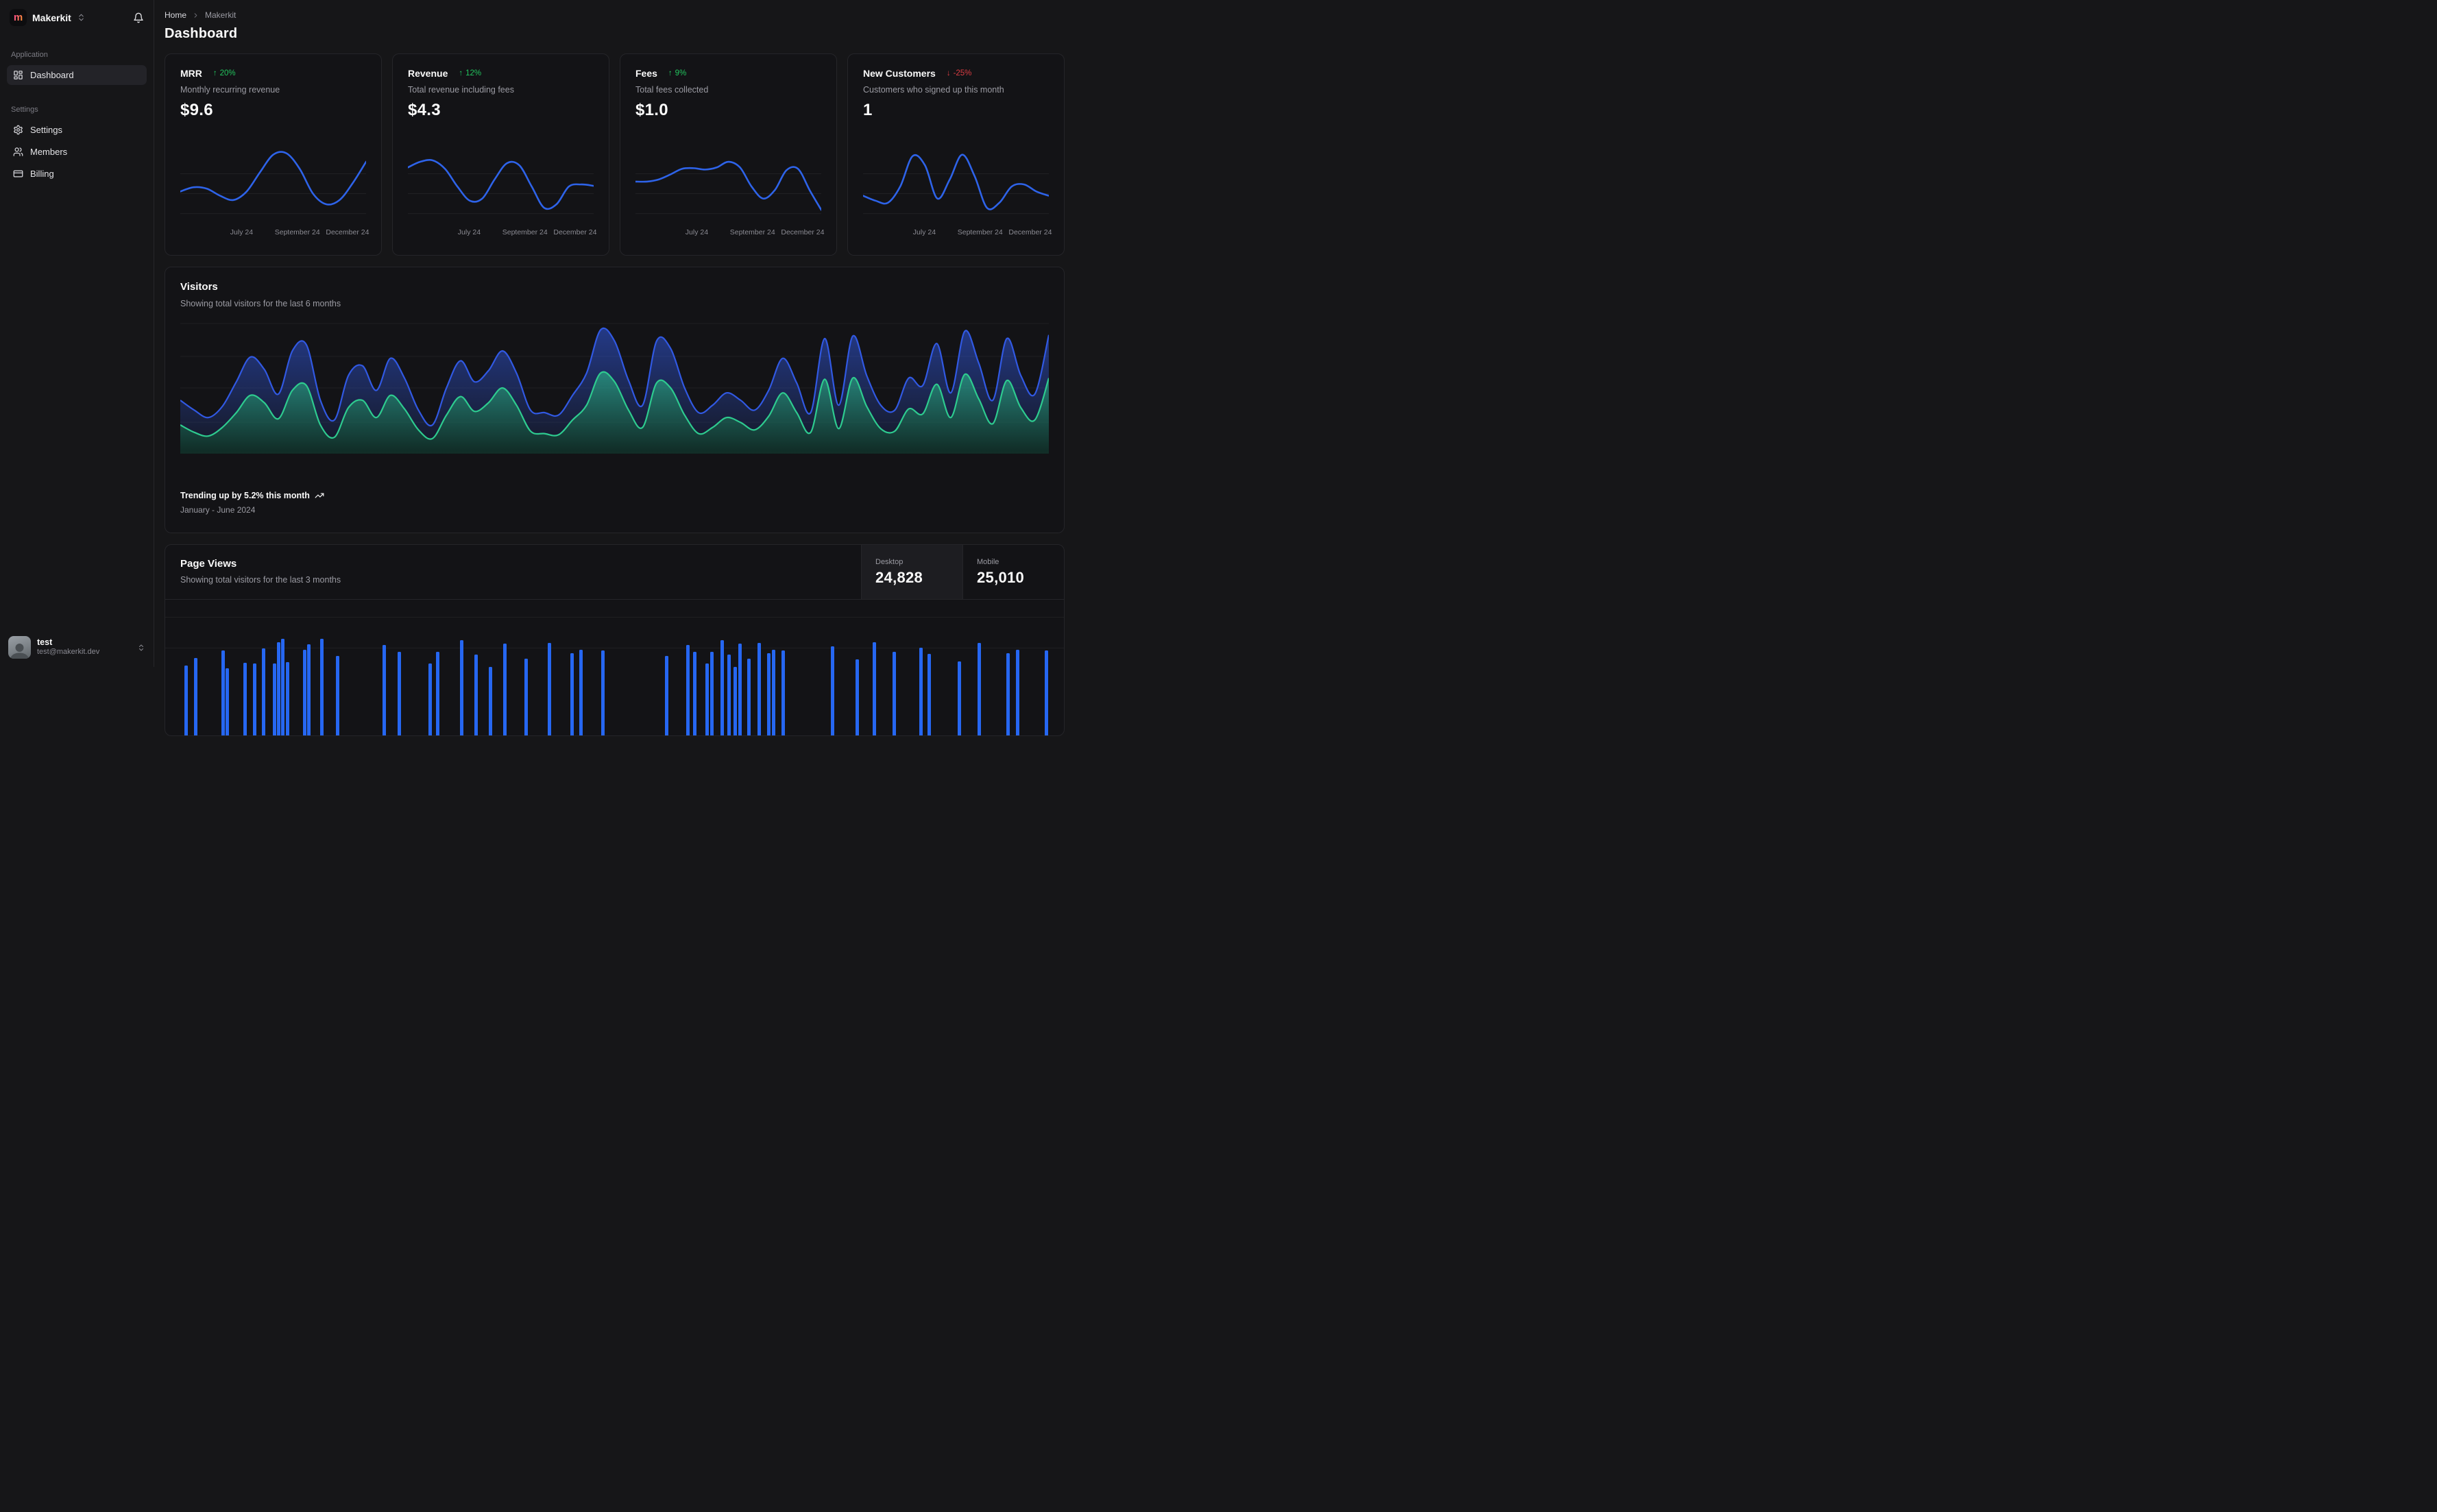 The width and height of the screenshot is (2437, 1512). What do you see at coordinates (868, 110) in the screenshot?
I see `stat-value: 1` at bounding box center [868, 110].